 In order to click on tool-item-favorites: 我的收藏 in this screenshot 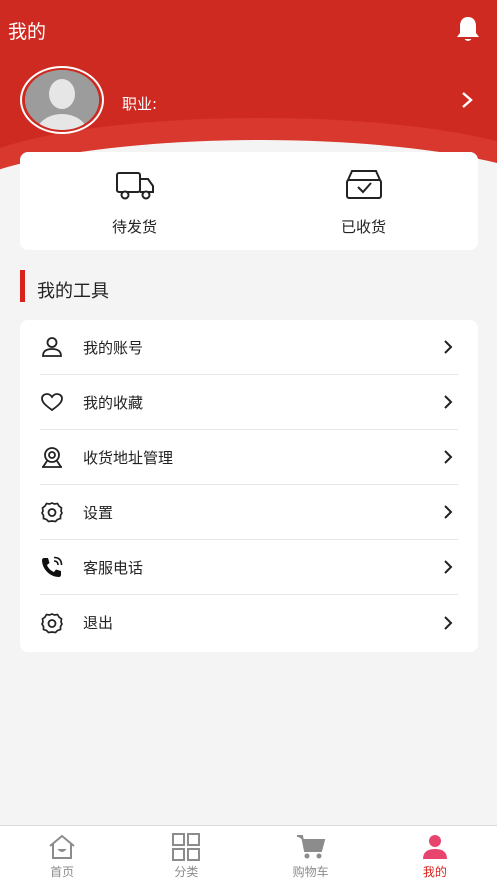, I will do `click(249, 402)`.